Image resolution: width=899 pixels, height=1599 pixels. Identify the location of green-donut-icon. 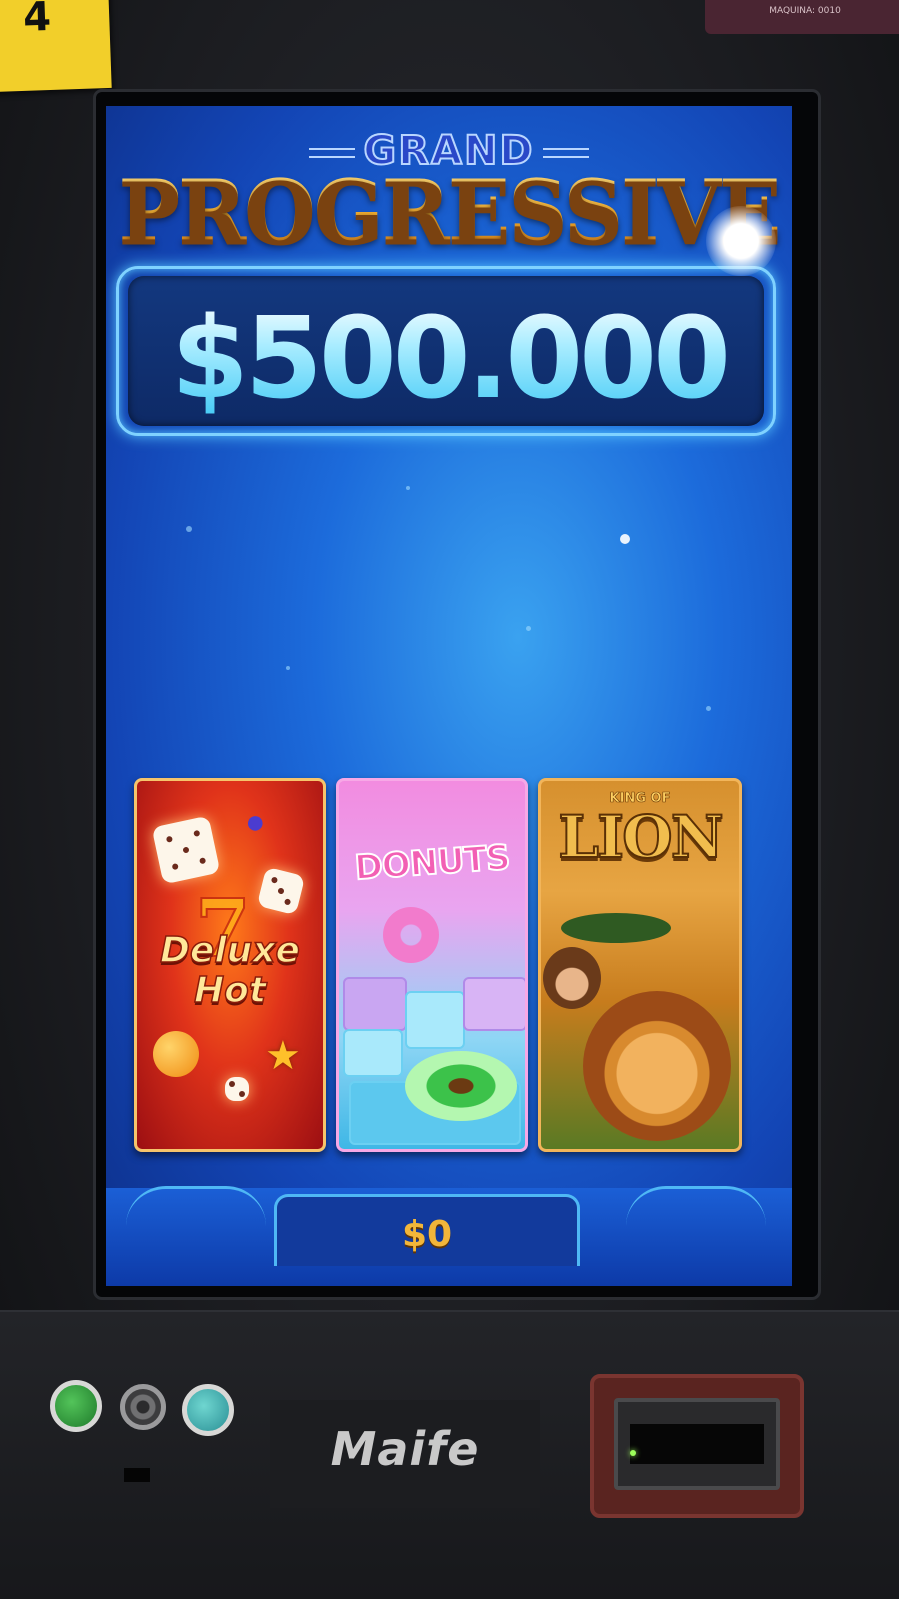
(461, 1086).